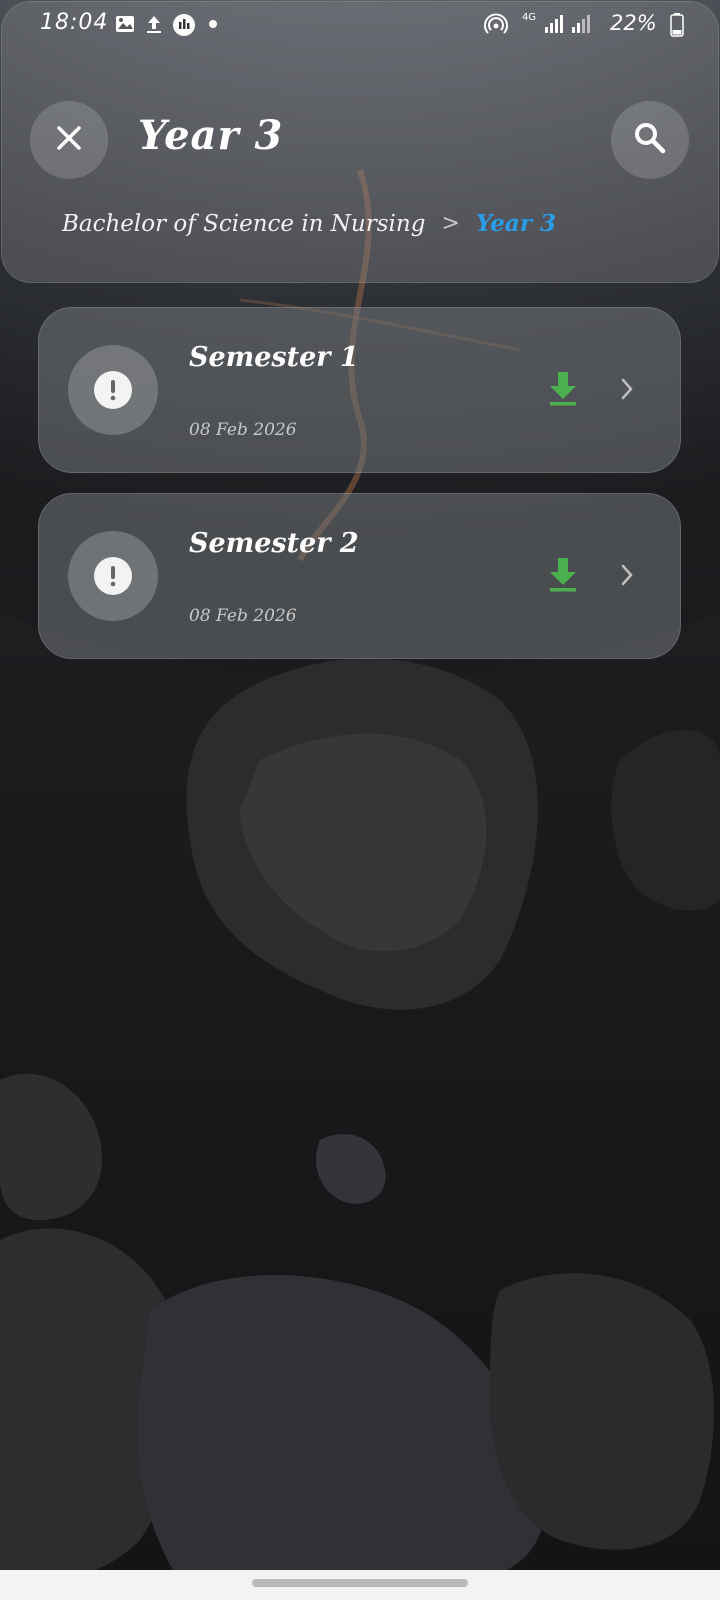  I want to click on search-button, so click(650, 140).